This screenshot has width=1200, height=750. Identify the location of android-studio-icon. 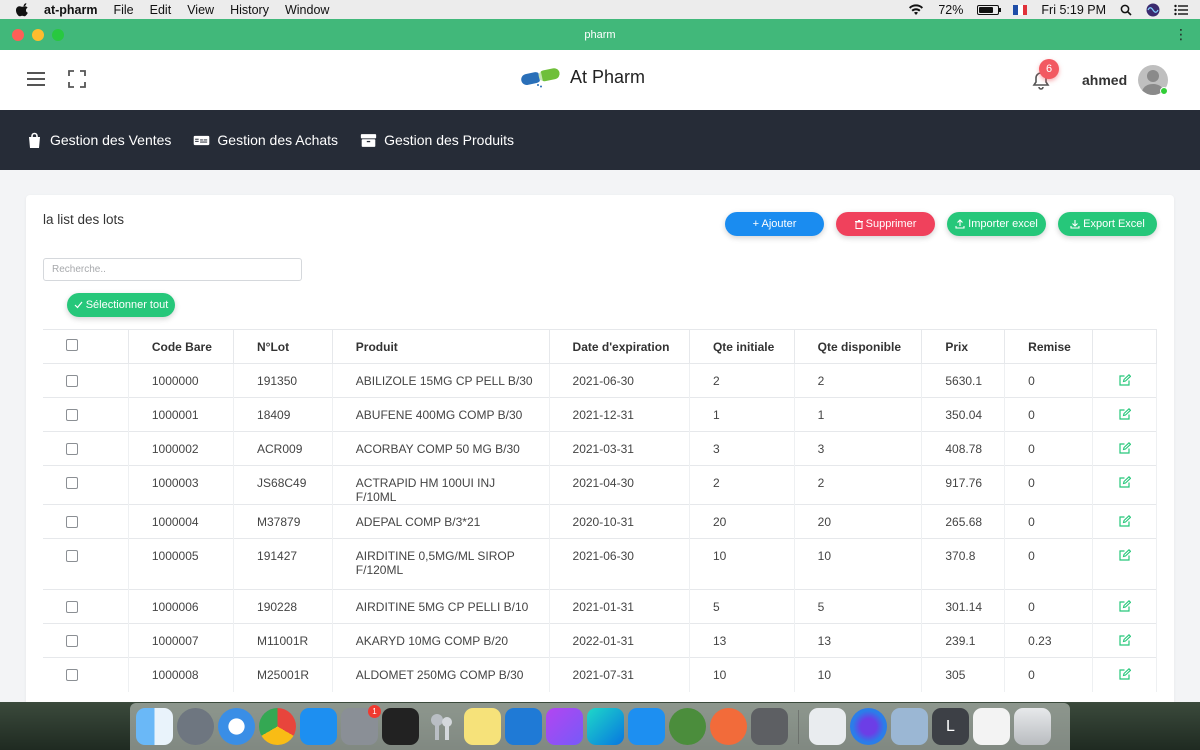
(687, 726).